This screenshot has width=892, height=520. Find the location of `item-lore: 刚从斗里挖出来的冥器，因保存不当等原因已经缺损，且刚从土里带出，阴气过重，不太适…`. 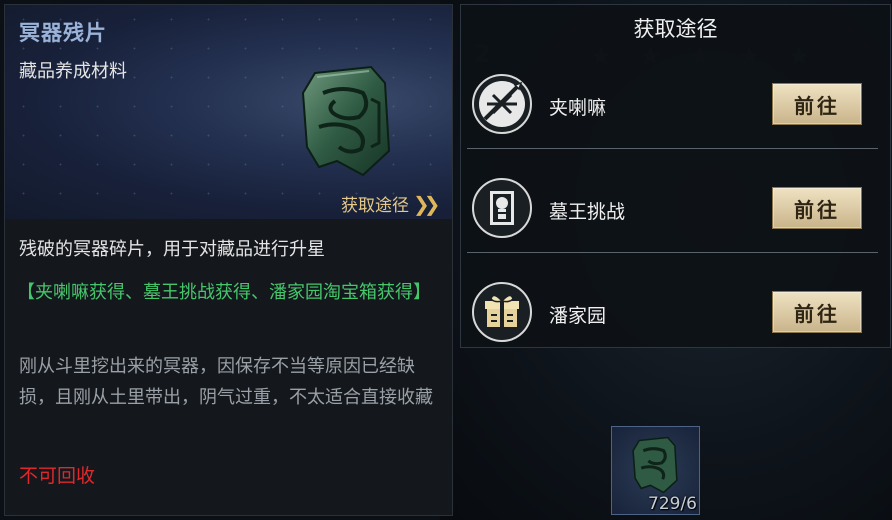

item-lore: 刚从斗里挖出来的冥器，因保存不当等原因已经缺损，且刚从土里带出，阴气过重，不太适… is located at coordinates (226, 382).